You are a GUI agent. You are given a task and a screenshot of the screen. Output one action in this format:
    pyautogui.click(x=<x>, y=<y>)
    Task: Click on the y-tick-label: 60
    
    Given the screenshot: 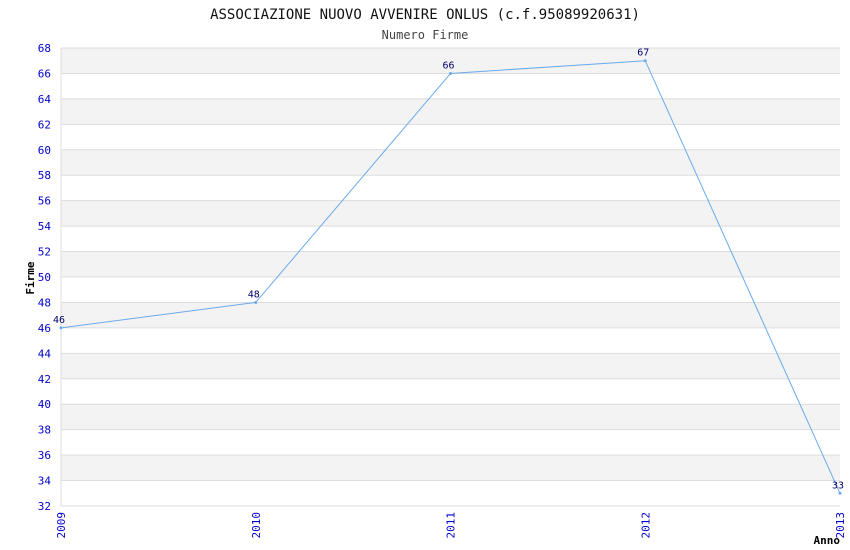 What is the action you would take?
    pyautogui.click(x=44, y=150)
    